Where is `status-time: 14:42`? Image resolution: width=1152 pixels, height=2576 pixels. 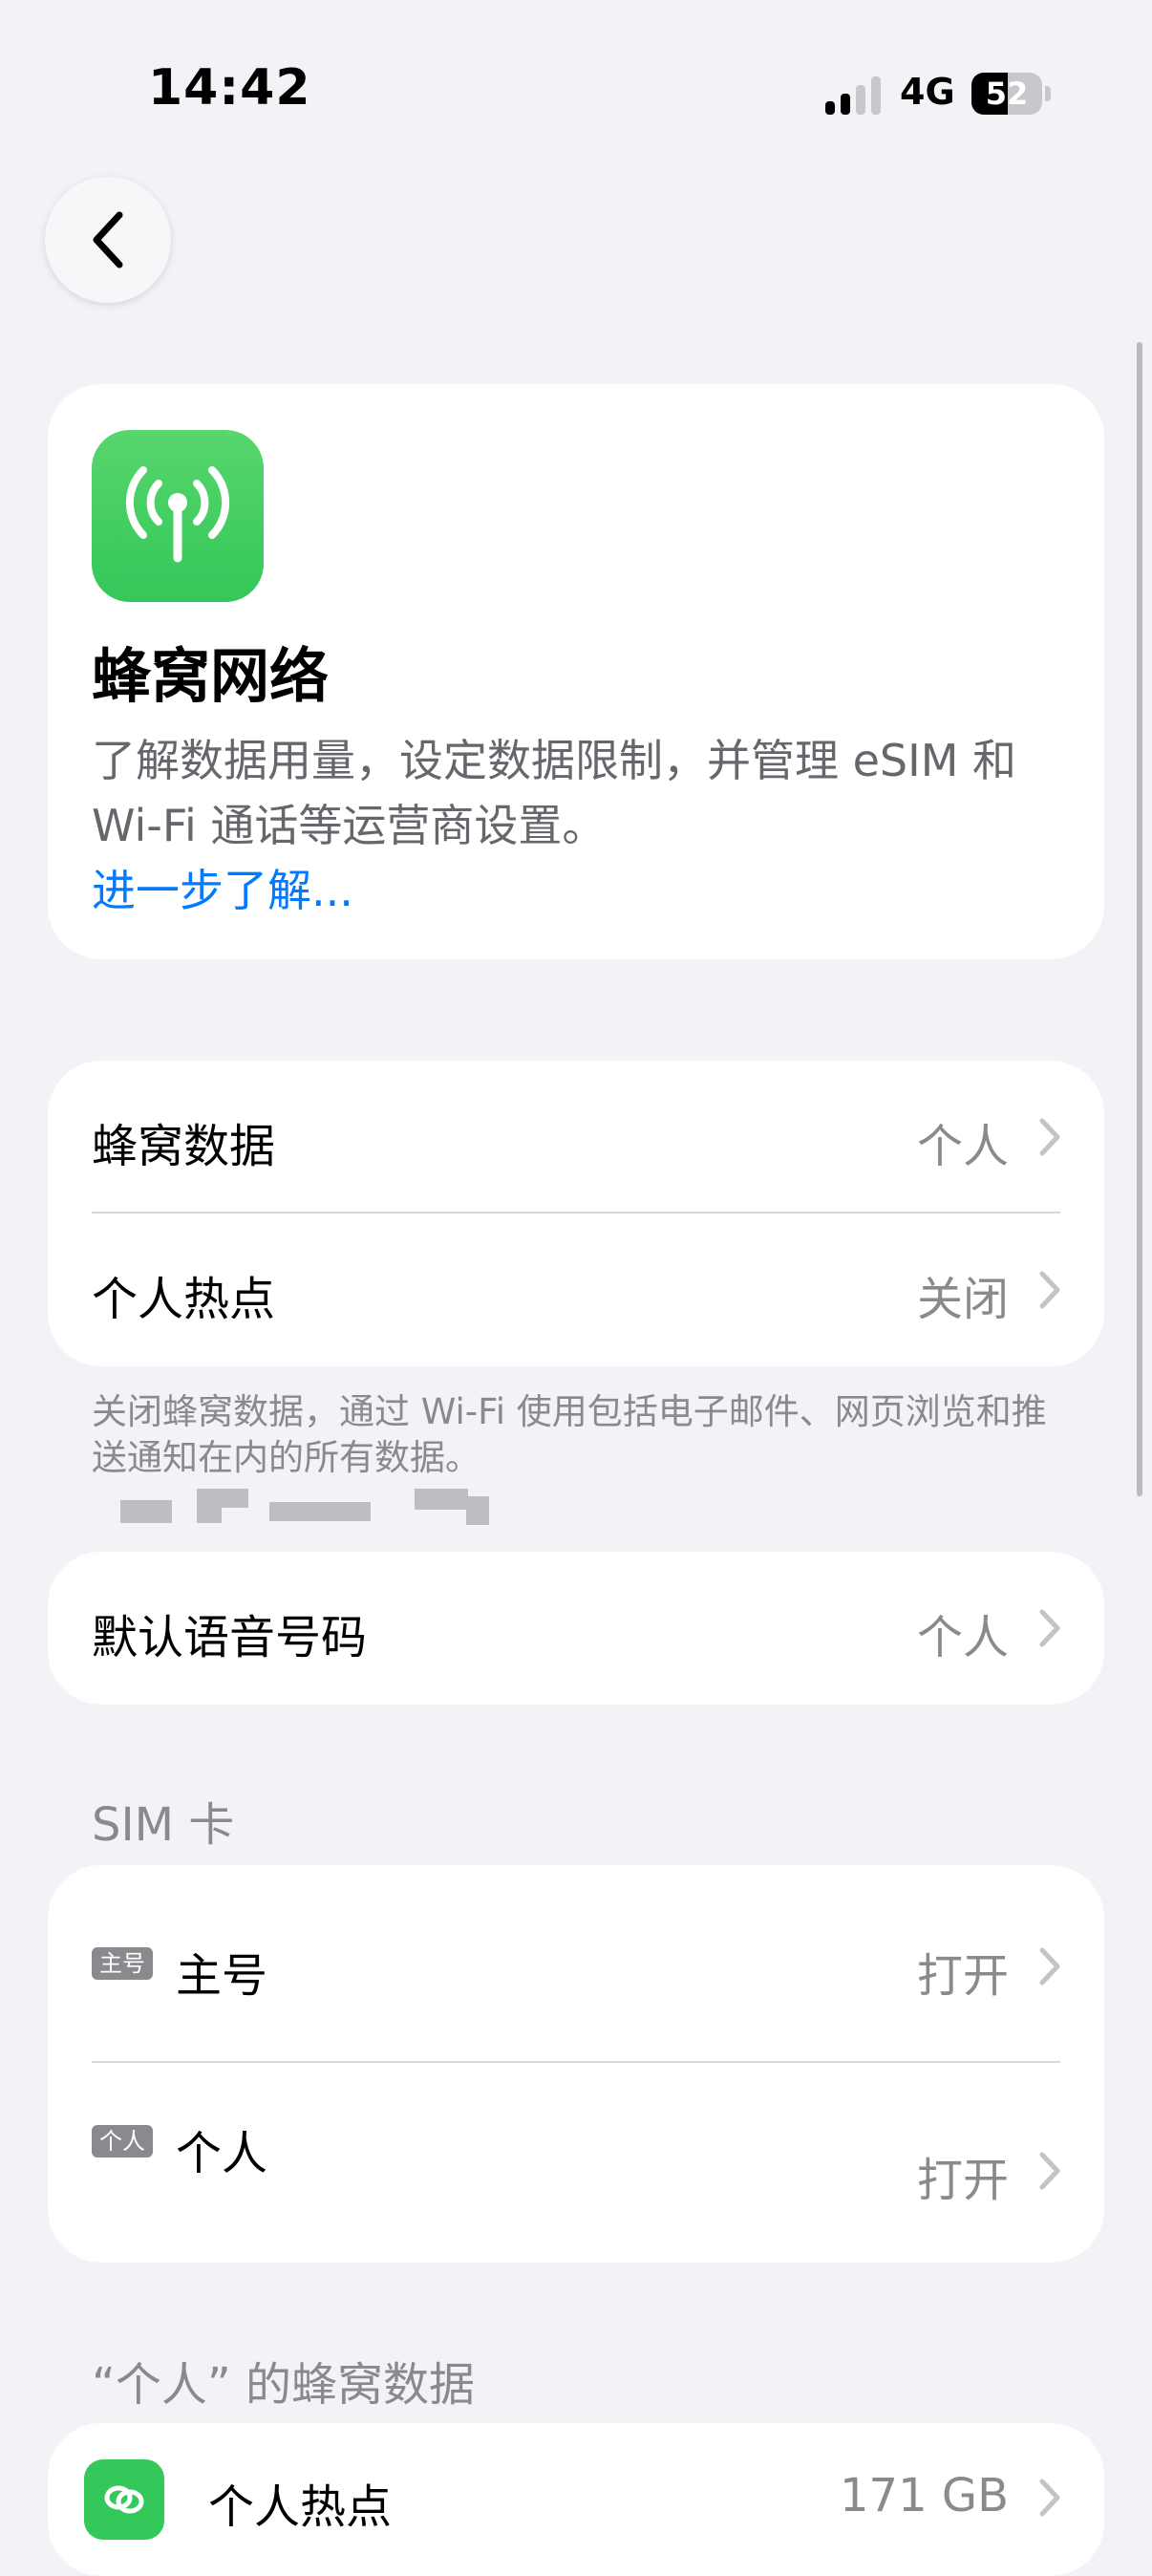
status-time: 14:42 is located at coordinates (229, 88).